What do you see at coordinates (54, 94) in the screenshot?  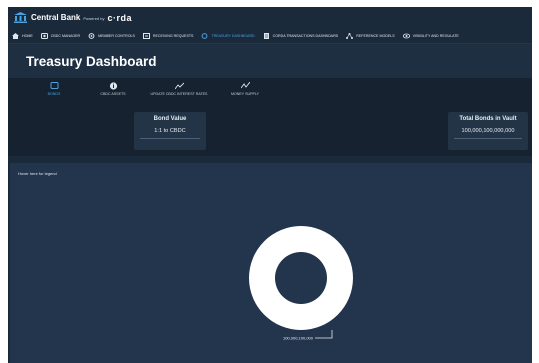 I see `tab-label: BONDS` at bounding box center [54, 94].